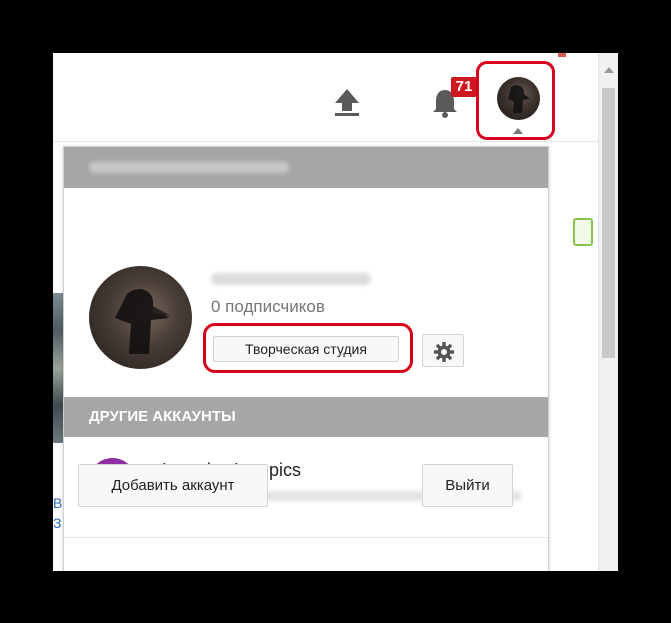 The height and width of the screenshot is (623, 671). Describe the element at coordinates (140, 317) in the screenshot. I see `account-avatar-large` at that location.